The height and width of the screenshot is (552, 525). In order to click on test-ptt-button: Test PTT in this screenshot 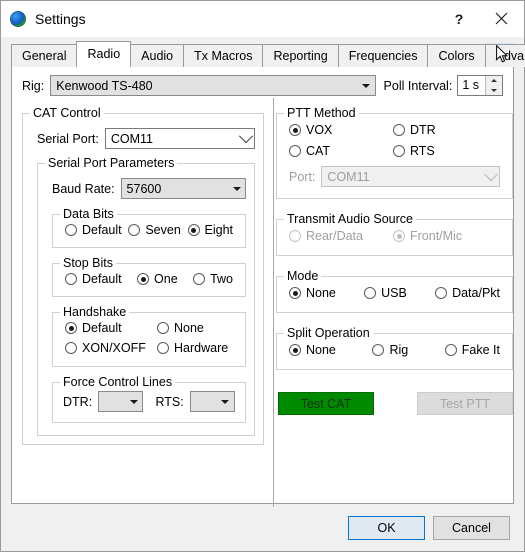, I will do `click(465, 403)`.